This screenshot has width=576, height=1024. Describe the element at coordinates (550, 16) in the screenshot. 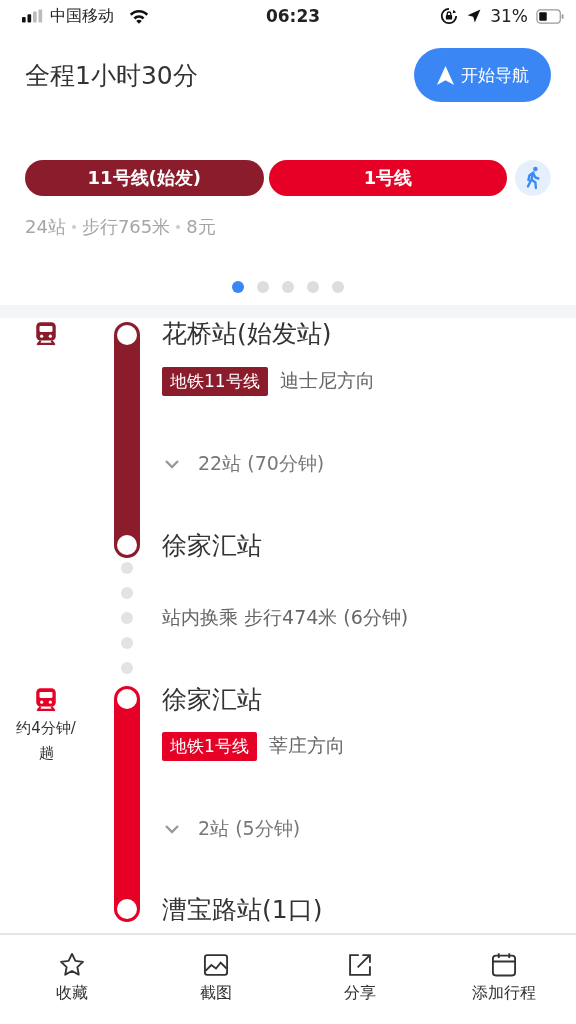

I see `battery-icon` at that location.